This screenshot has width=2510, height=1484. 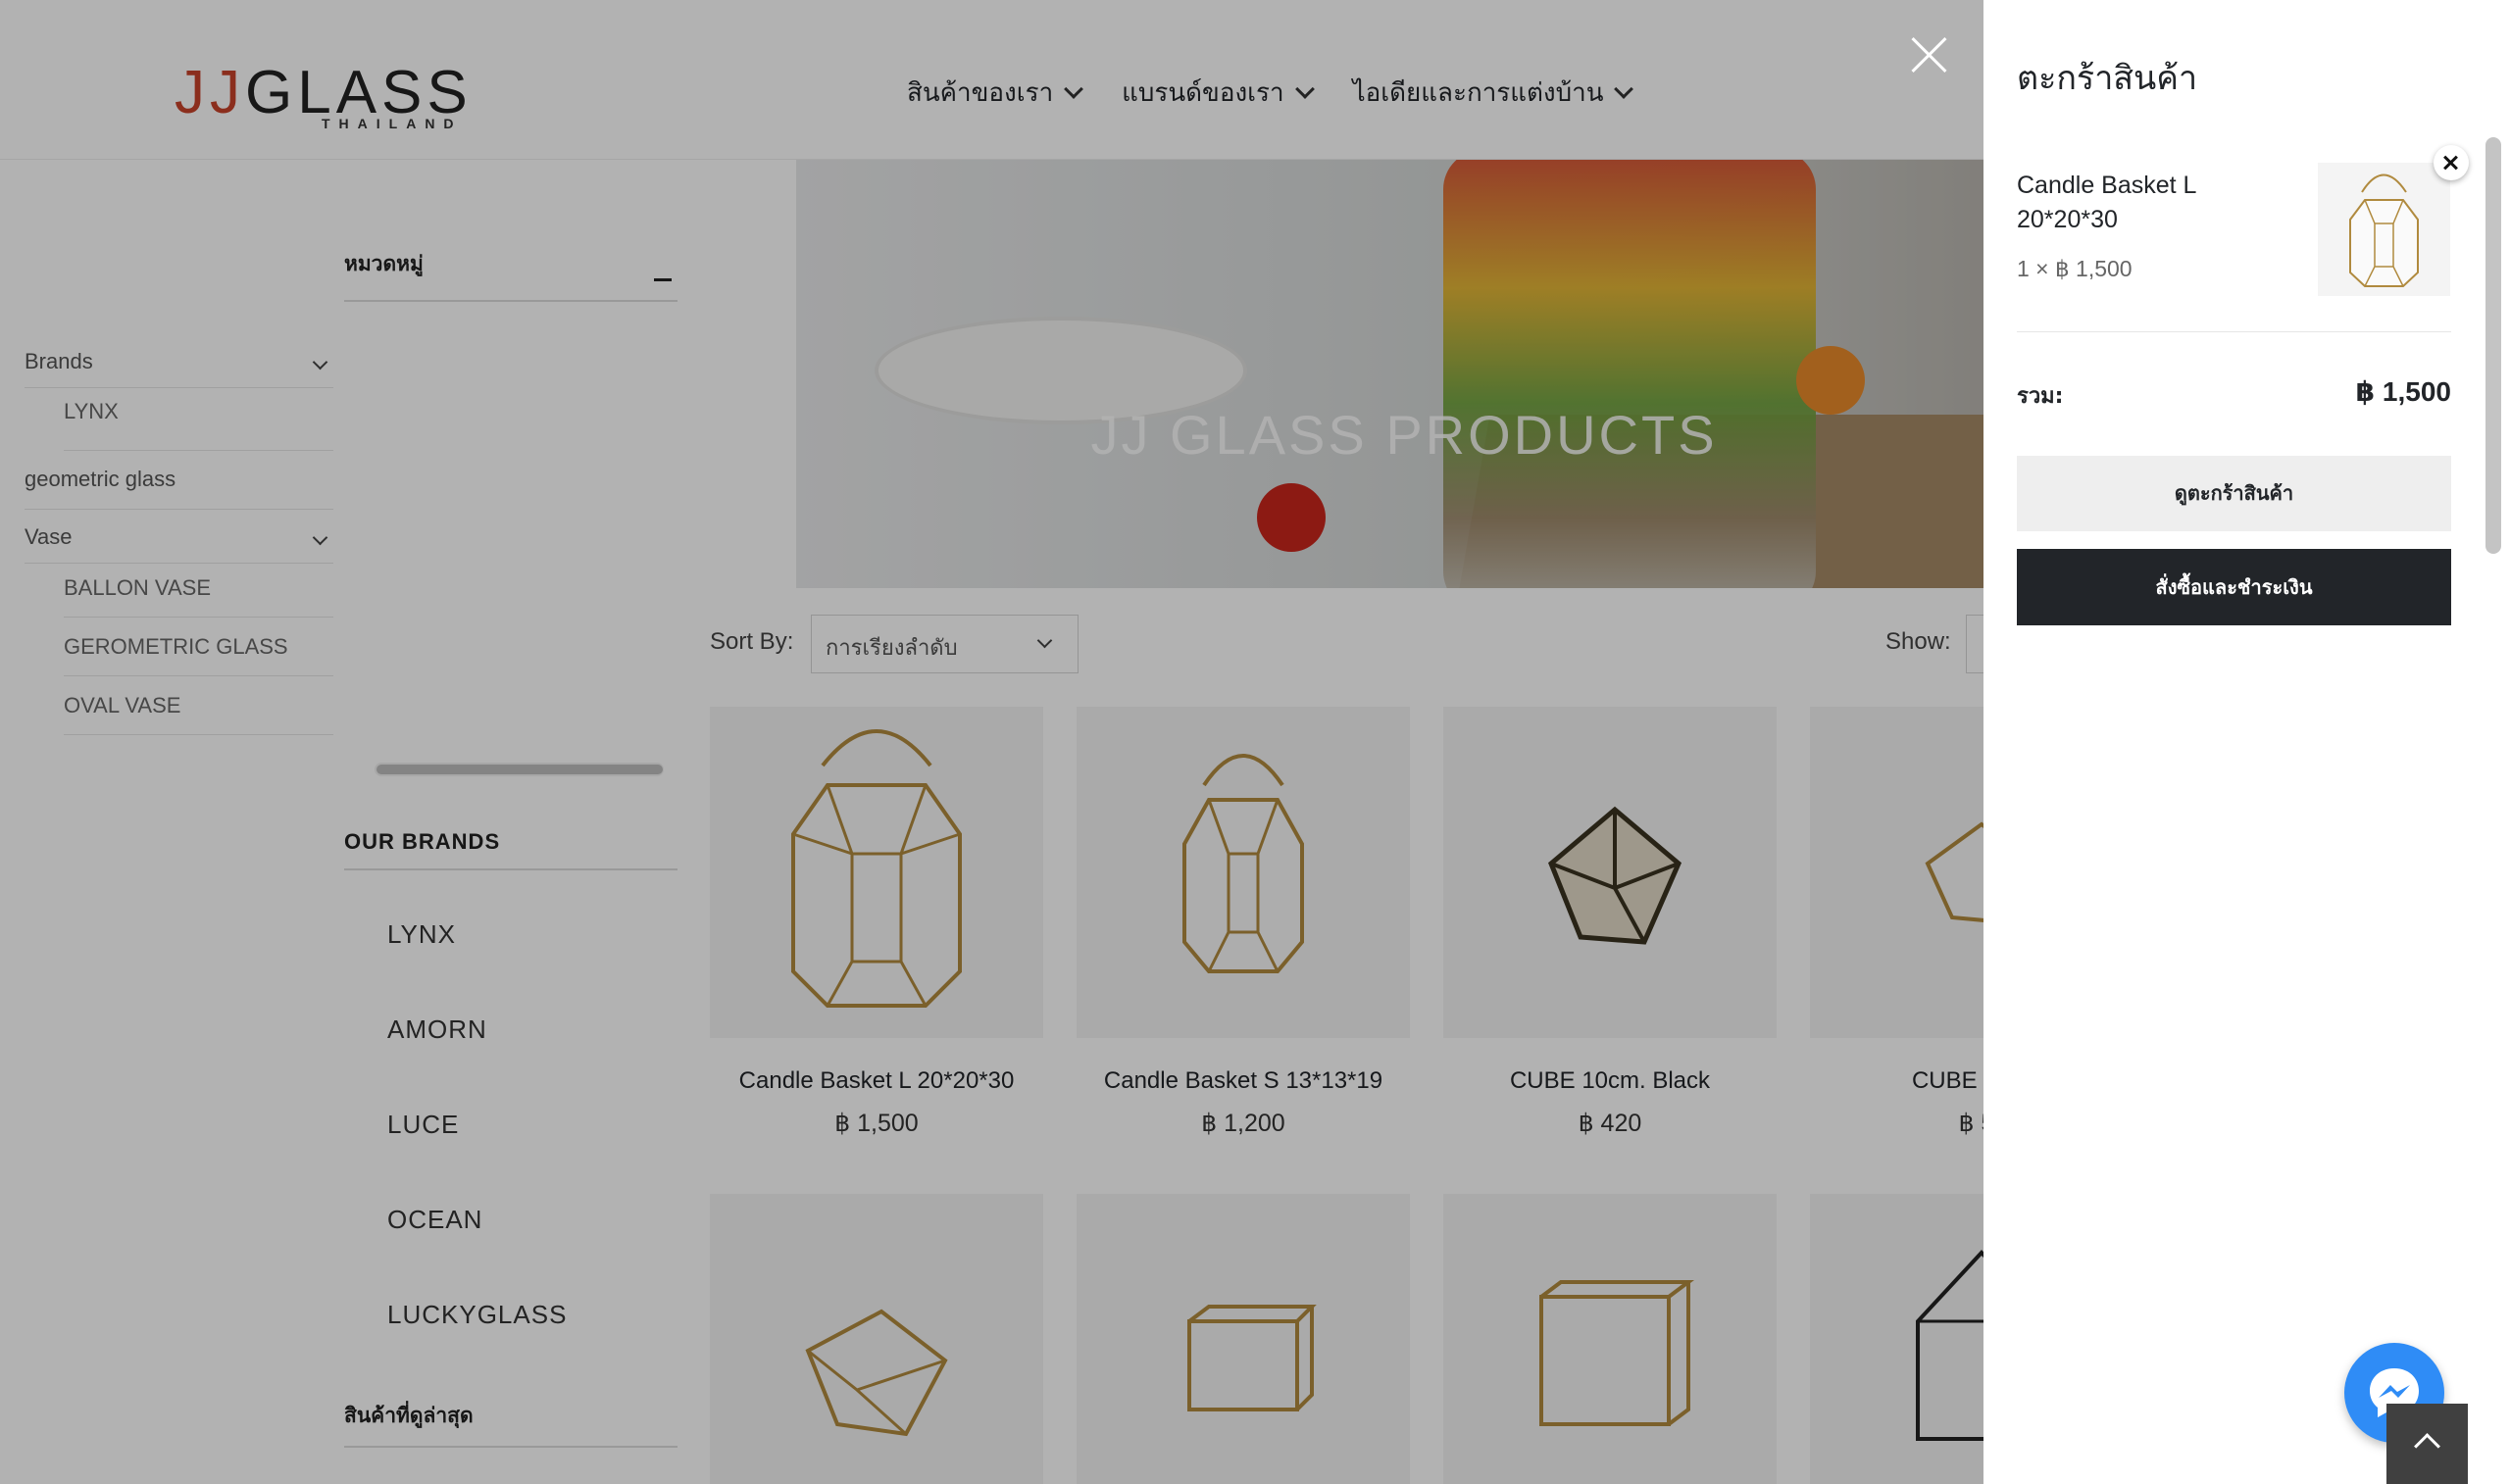 I want to click on divider, so click(x=2234, y=331).